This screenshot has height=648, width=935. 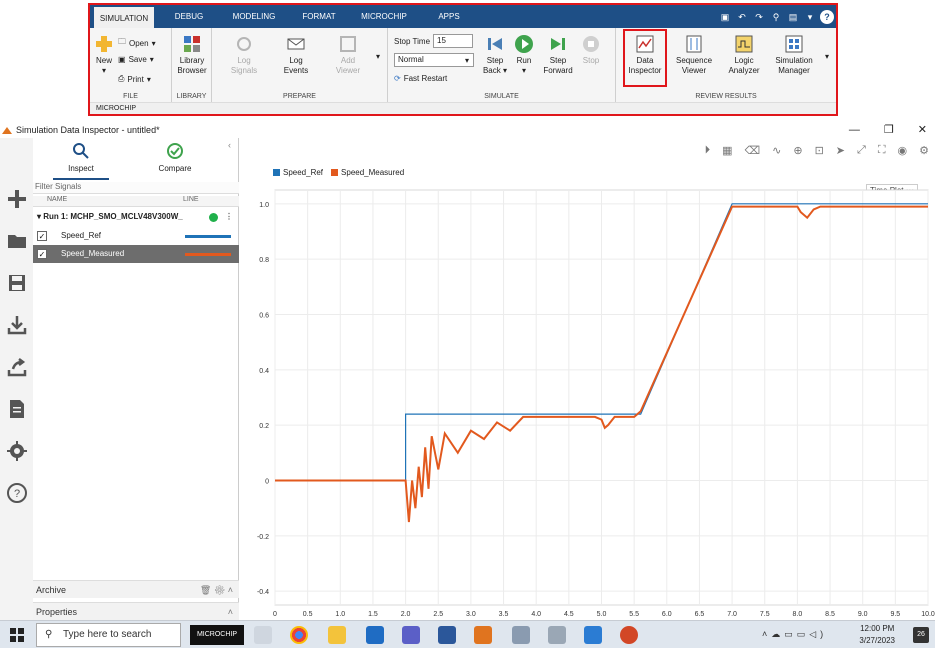 What do you see at coordinates (794, 65) in the screenshot?
I see `simulation-manager-label: Simulation Manager` at bounding box center [794, 65].